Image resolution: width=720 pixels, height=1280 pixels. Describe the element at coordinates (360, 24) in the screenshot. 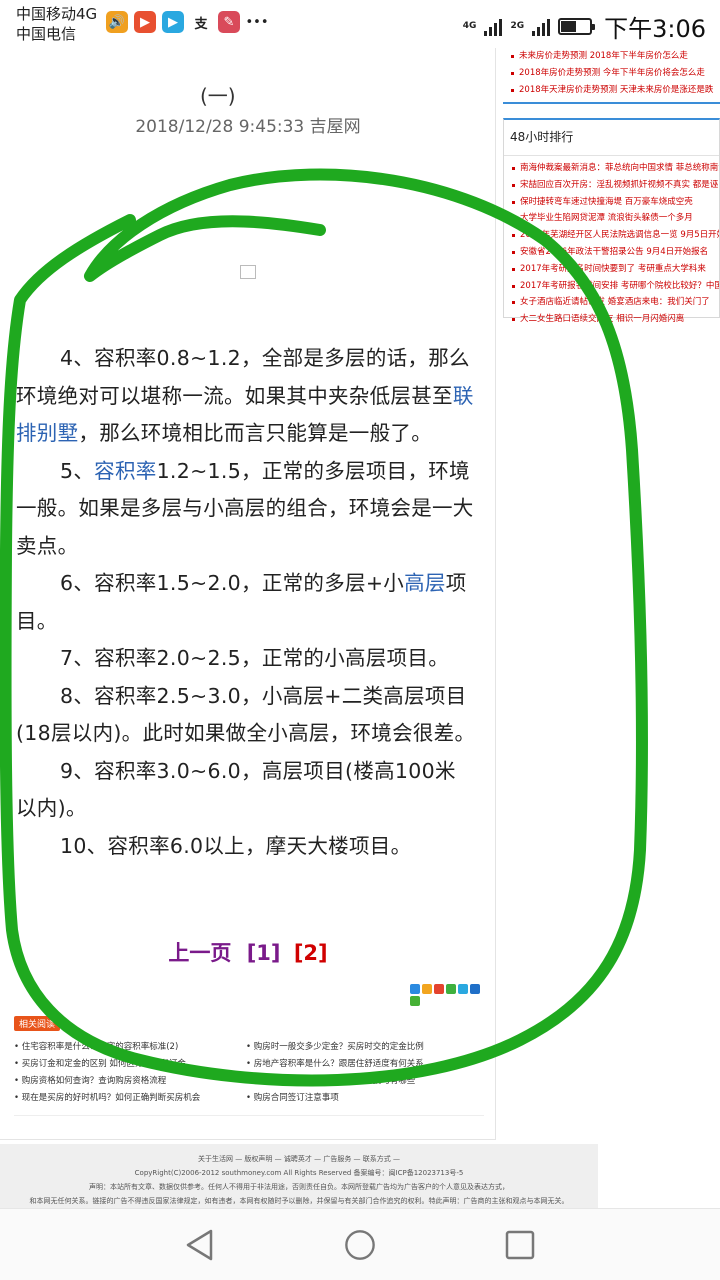

I see `status-bar: 中国移动4G 中国电信 🔊 ▶ ▶ 支 ✎ ••• 4G 2G 下午3:06` at that location.